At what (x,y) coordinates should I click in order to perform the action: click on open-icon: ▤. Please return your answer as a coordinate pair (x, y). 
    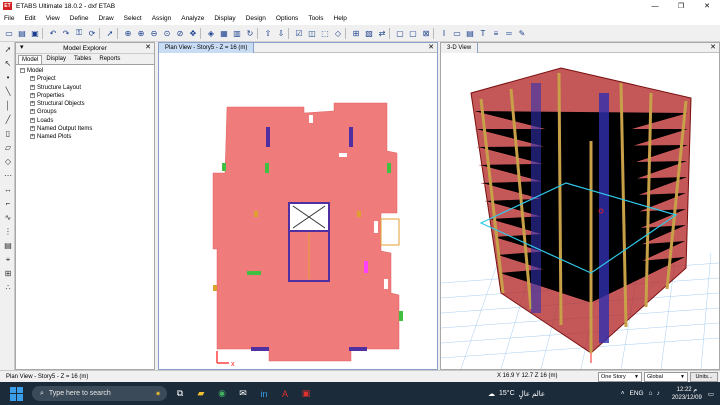
    Looking at the image, I should click on (22, 33).